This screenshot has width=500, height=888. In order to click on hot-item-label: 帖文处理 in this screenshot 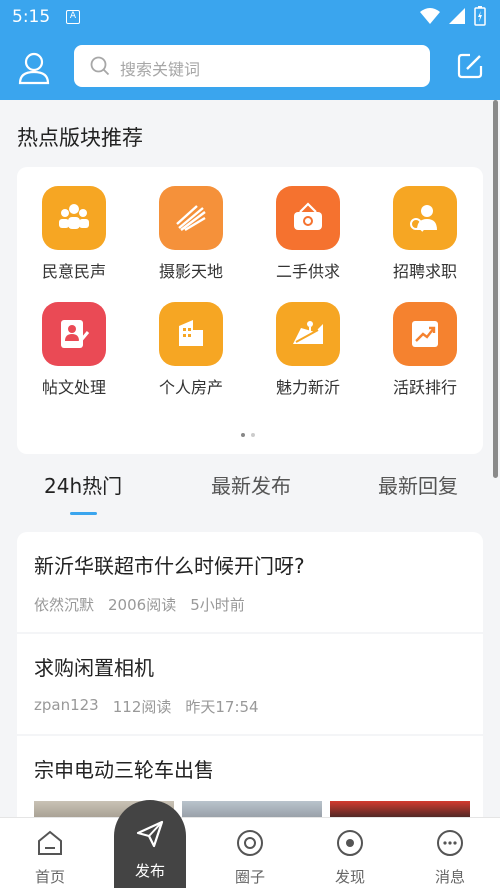, I will do `click(73, 387)`.